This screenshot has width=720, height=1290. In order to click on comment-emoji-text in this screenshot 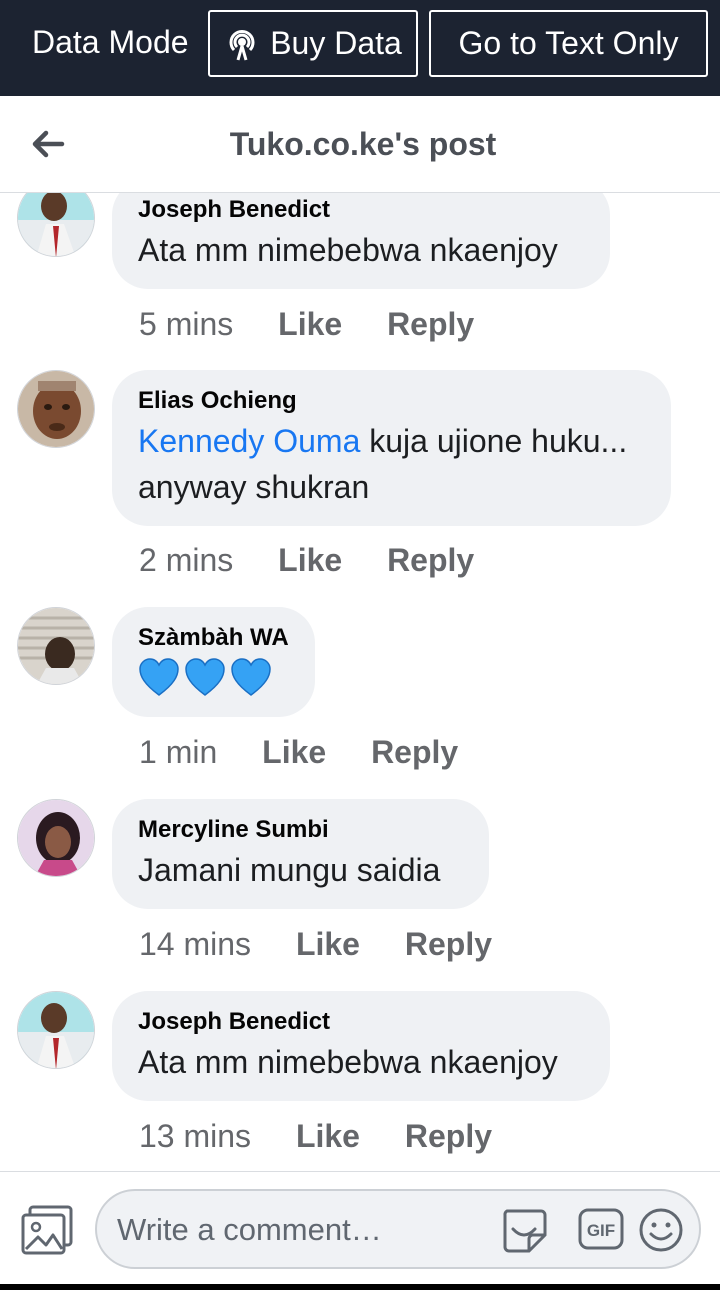, I will do `click(213, 677)`.